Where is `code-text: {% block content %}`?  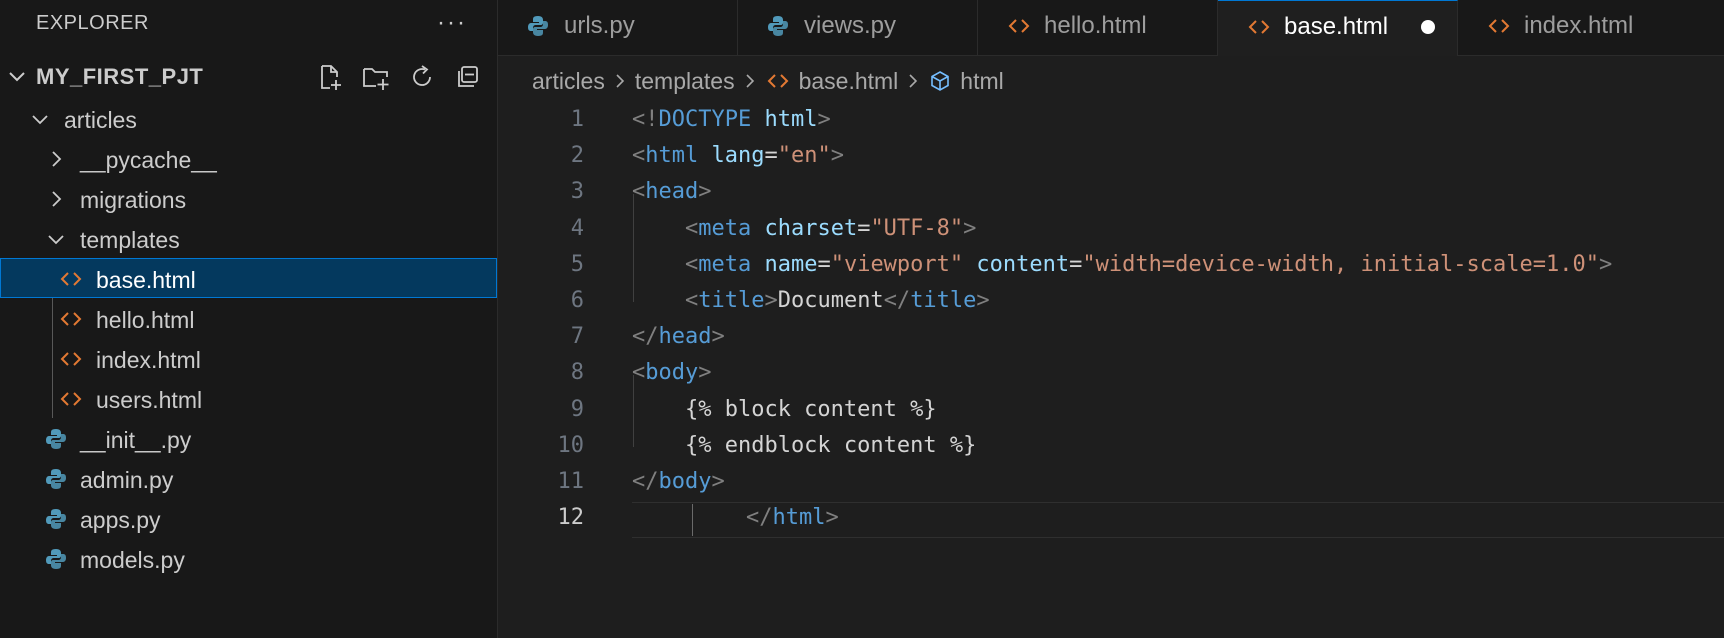 code-text: {% block content %} is located at coordinates (784, 409).